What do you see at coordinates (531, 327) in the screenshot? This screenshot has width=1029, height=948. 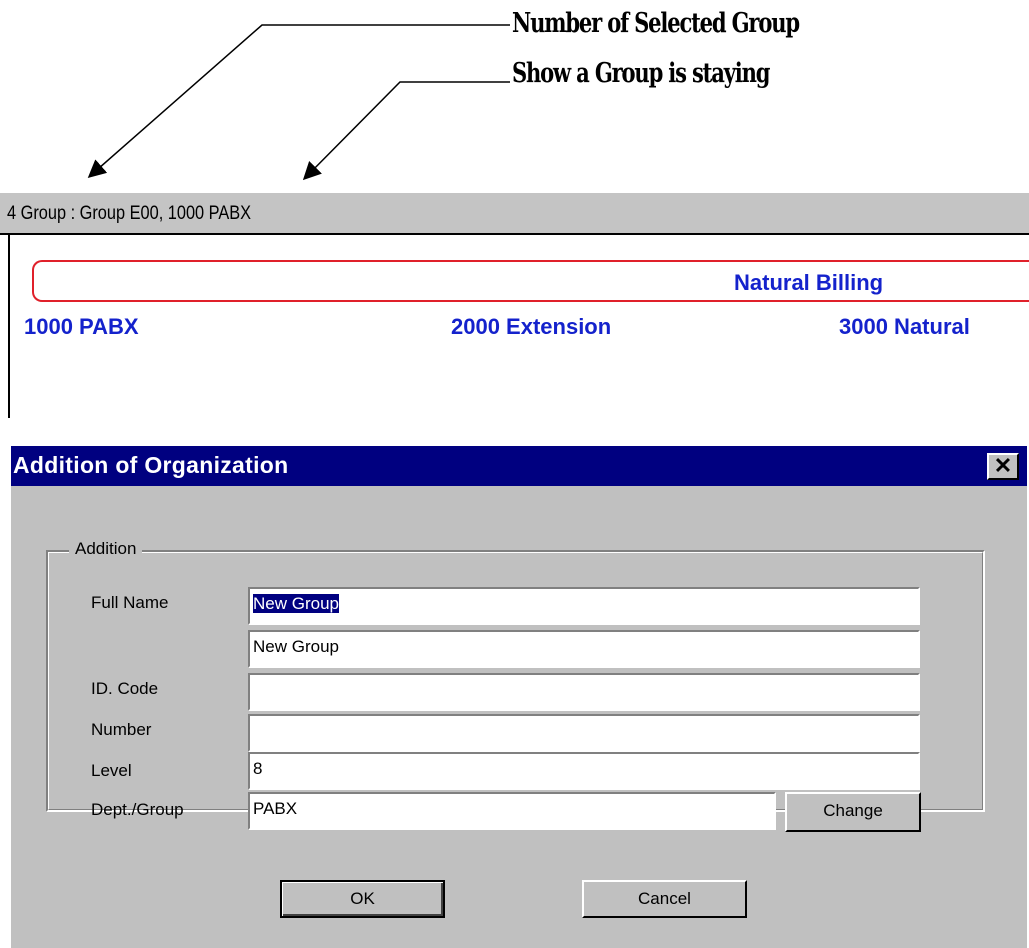 I see `org-item-extension: 2000 Extension` at bounding box center [531, 327].